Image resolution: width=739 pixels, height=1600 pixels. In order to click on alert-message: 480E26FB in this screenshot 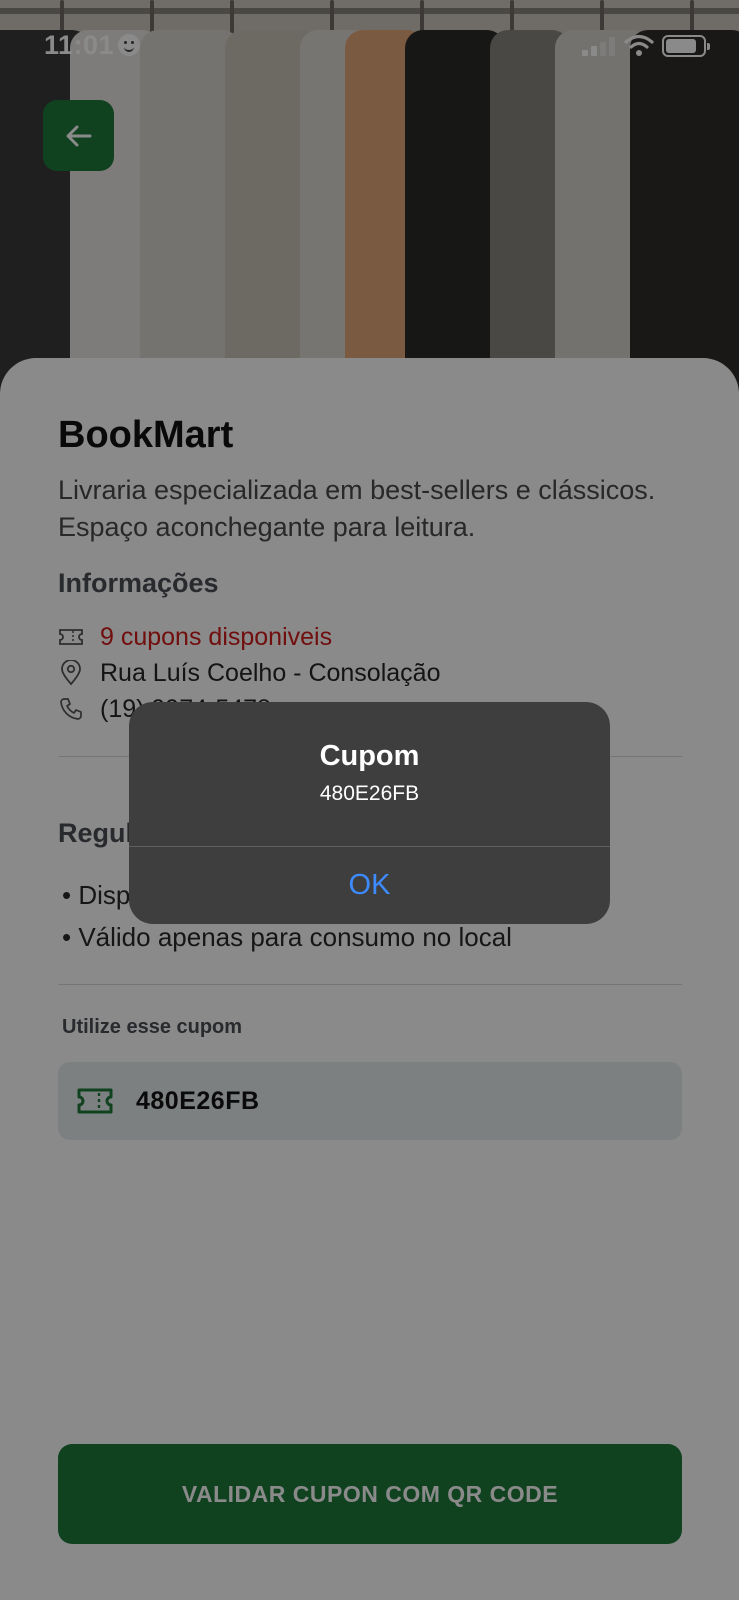, I will do `click(369, 793)`.